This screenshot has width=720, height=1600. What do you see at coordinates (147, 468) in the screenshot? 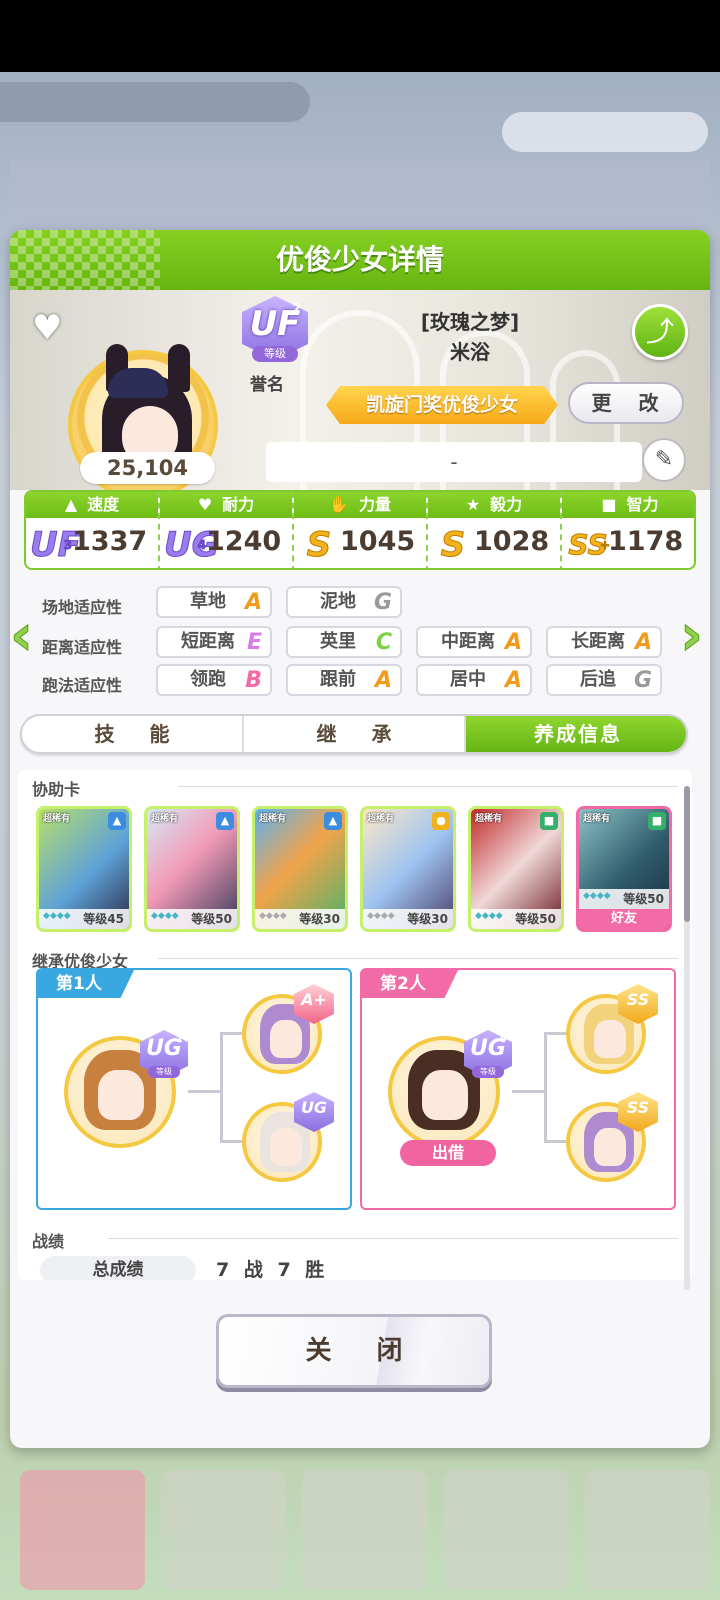
I see `fan-count: 25,104` at bounding box center [147, 468].